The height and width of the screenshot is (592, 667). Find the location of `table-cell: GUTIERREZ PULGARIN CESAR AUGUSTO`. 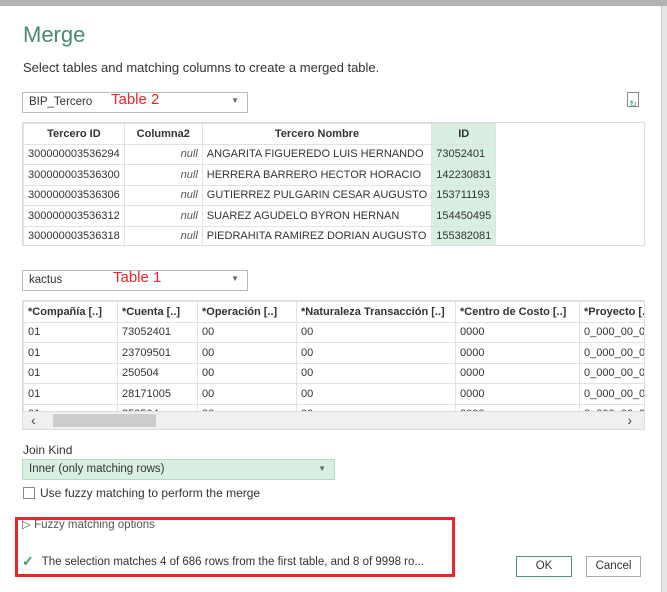

table-cell: GUTIERREZ PULGARIN CESAR AUGUSTO is located at coordinates (317, 195).